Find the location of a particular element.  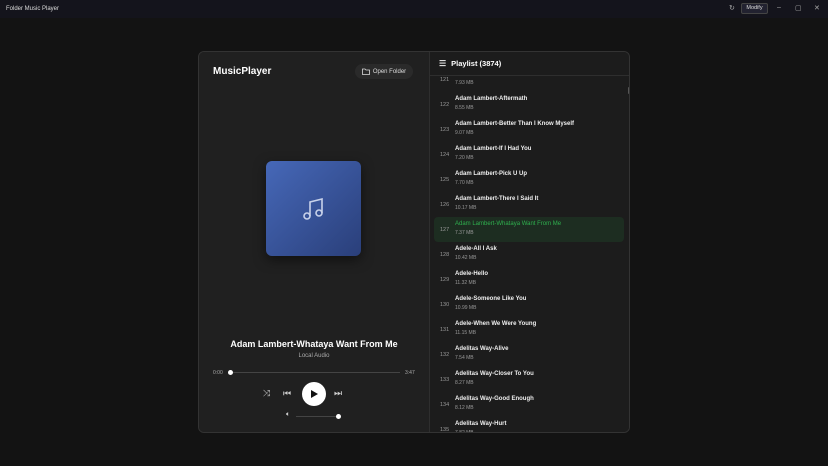

playlist-item: 124 Adam Lambert-If I Had You 7.20 MB is located at coordinates (529, 154).